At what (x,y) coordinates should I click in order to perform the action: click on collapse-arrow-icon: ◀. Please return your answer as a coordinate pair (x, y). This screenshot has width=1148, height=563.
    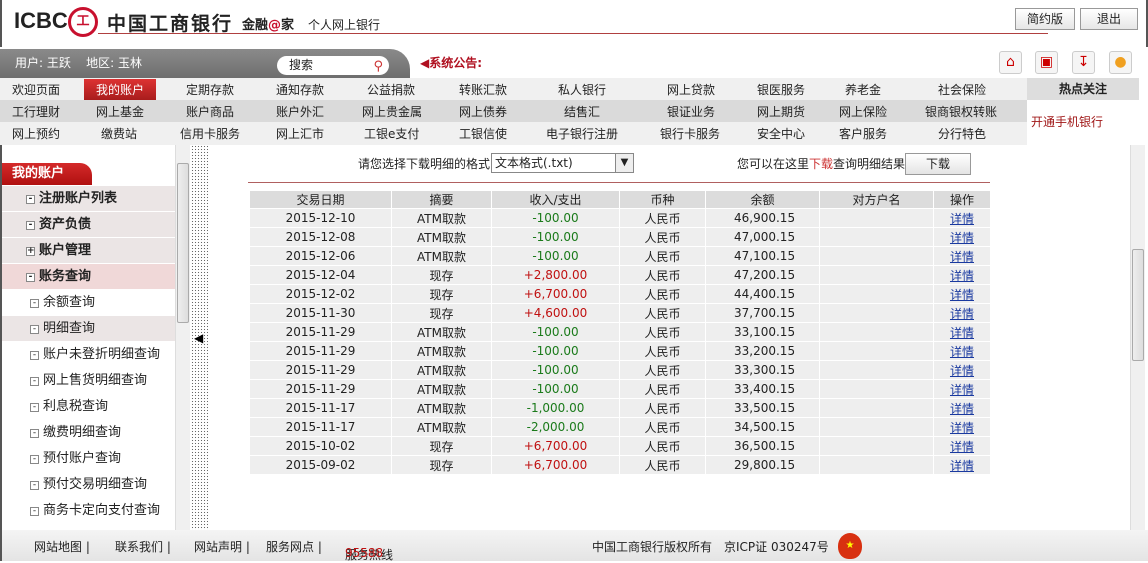
    Looking at the image, I should click on (198, 338).